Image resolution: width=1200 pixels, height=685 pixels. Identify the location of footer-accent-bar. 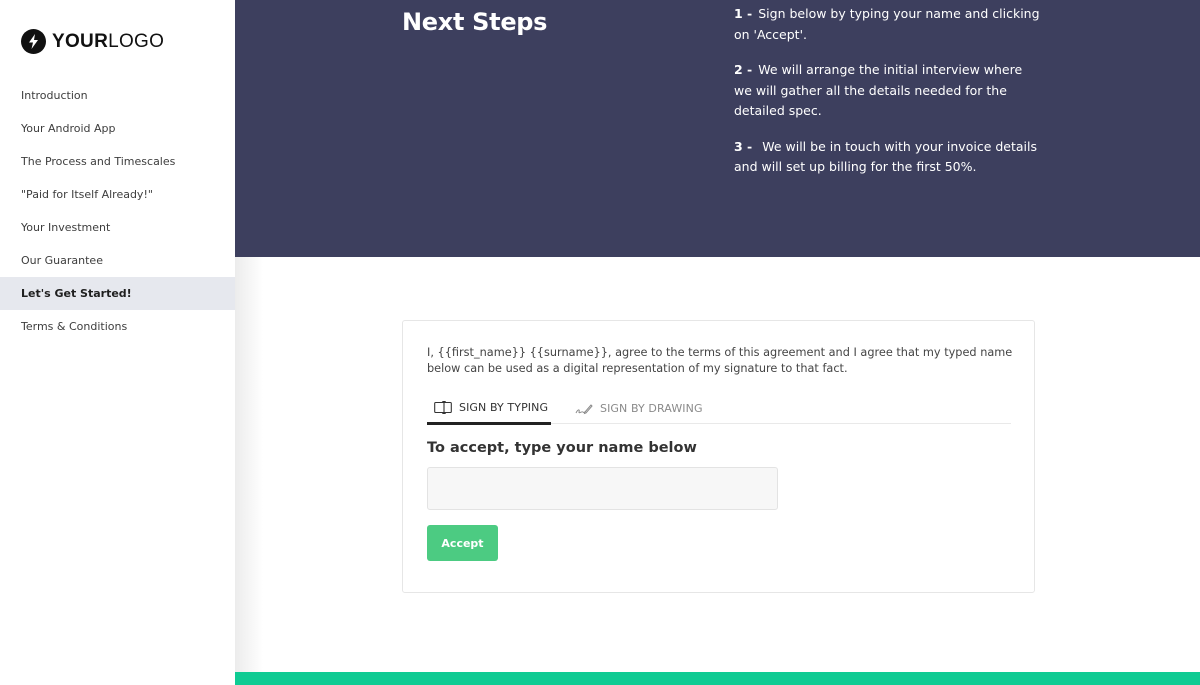
(717, 678).